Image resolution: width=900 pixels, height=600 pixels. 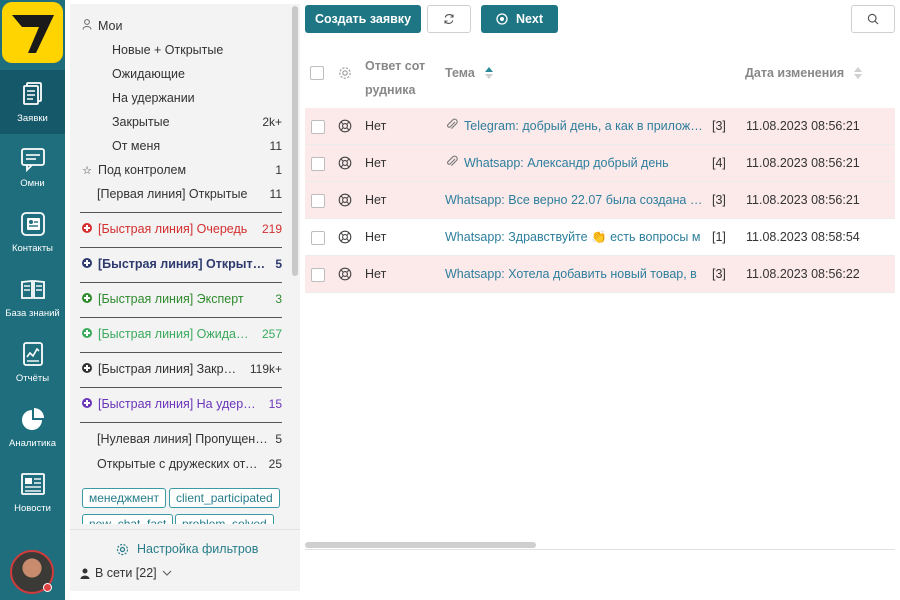 I want to click on tag-chip: client_participated, so click(x=224, y=498).